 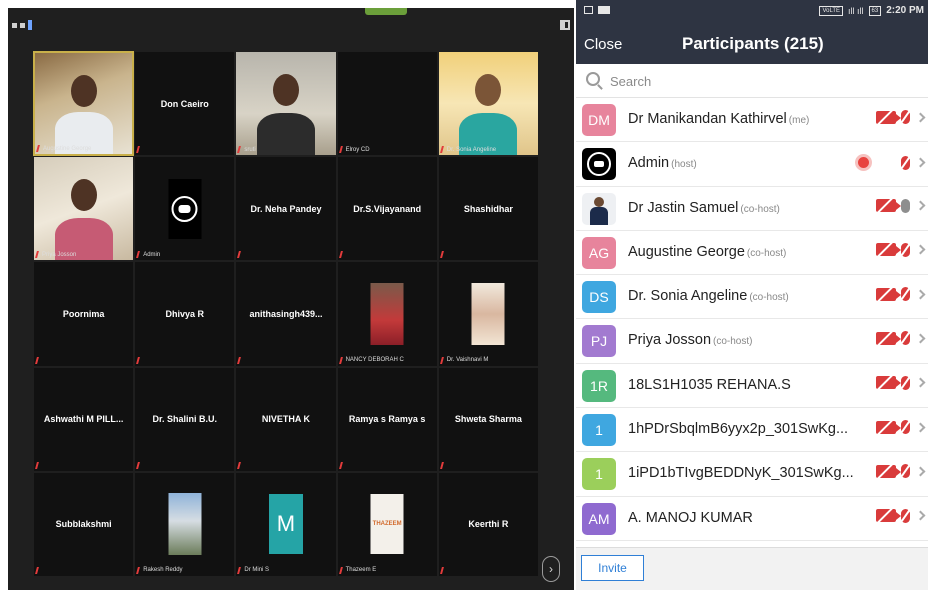 I want to click on video-tile: M Dr Mini S, so click(x=286, y=524).